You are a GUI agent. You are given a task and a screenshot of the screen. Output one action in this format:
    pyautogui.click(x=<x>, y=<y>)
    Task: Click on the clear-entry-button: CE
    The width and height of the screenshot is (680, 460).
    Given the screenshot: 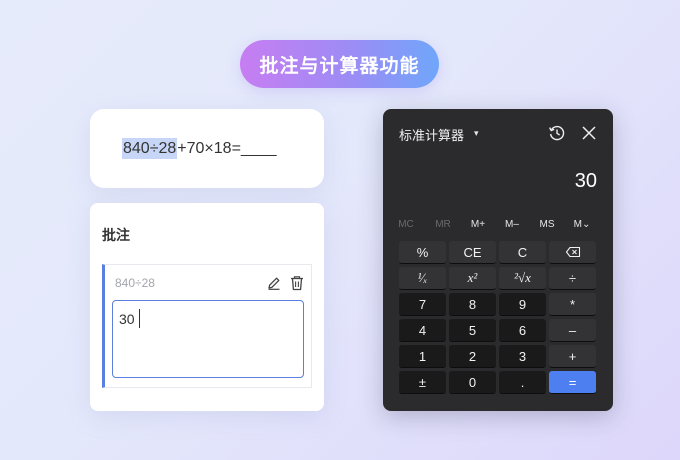 What is the action you would take?
    pyautogui.click(x=472, y=252)
    